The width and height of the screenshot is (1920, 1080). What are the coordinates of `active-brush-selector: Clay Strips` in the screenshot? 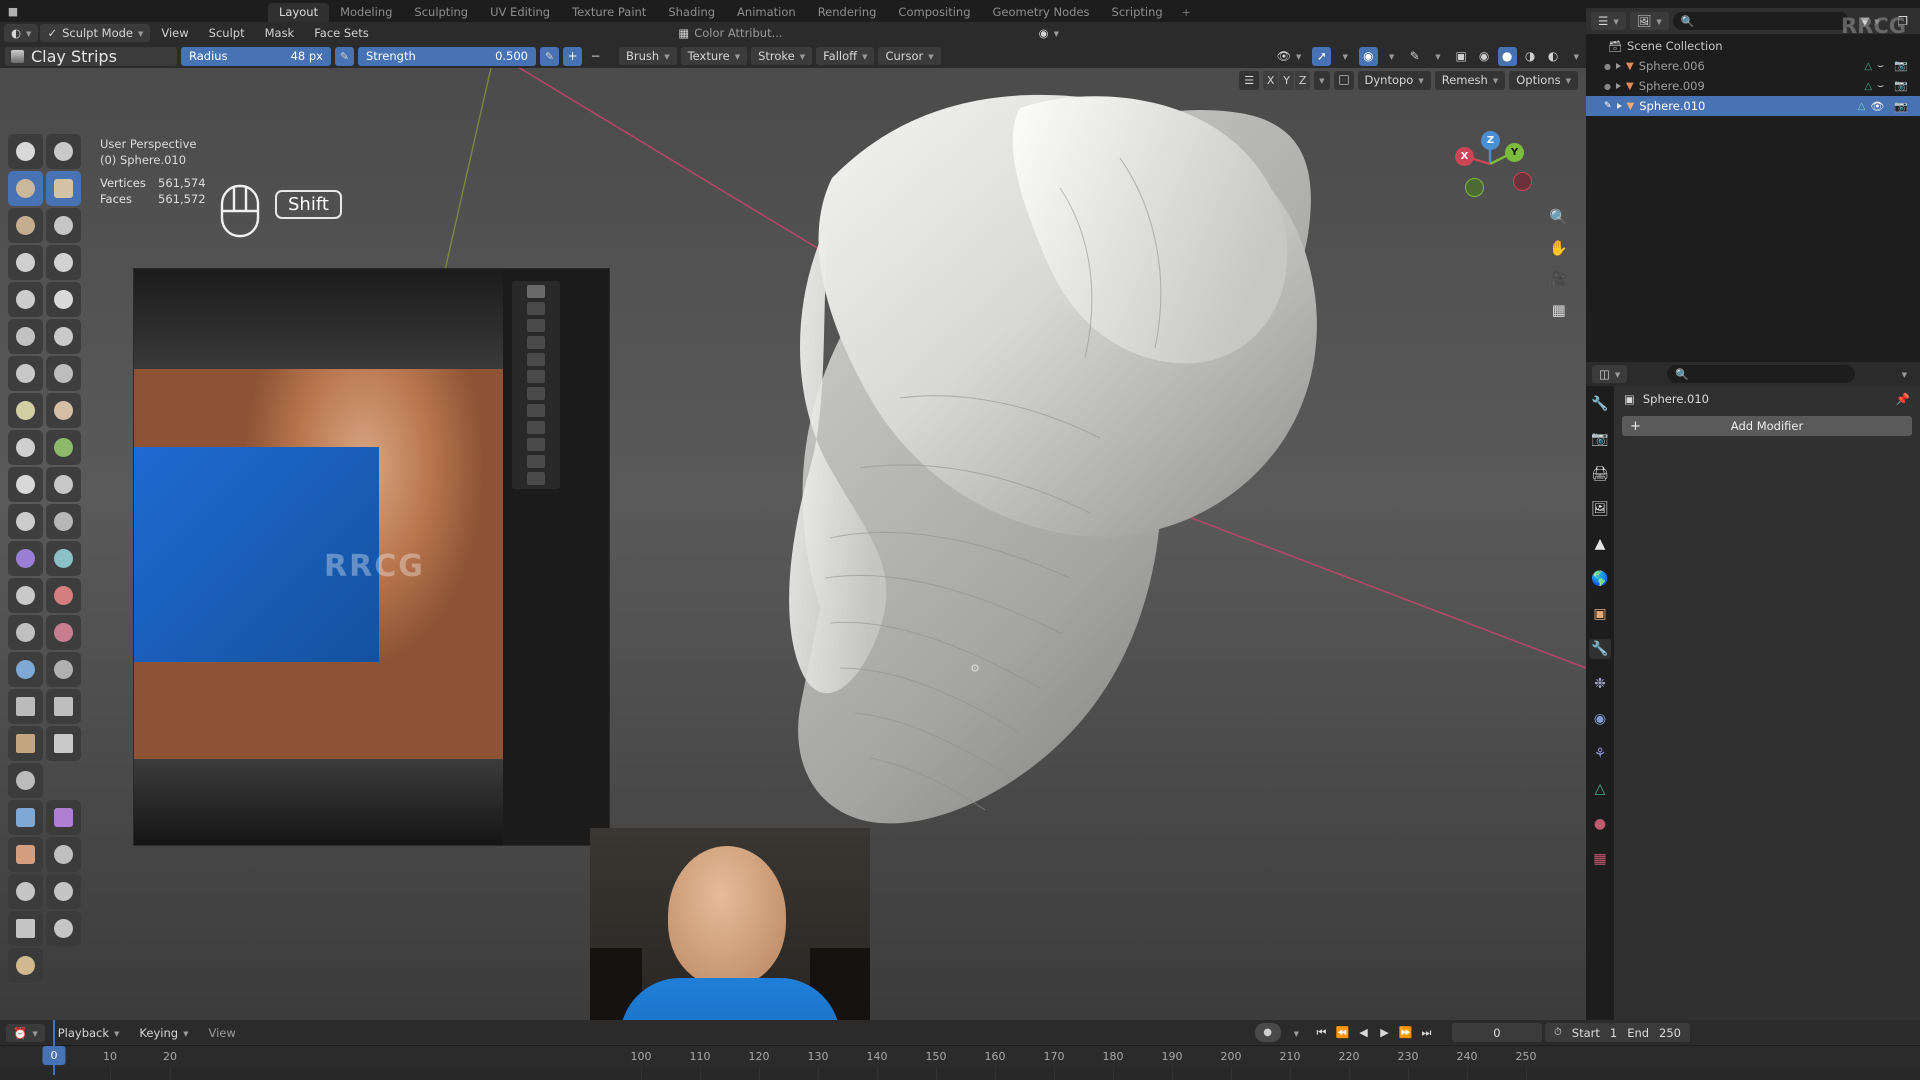 It's located at (91, 56).